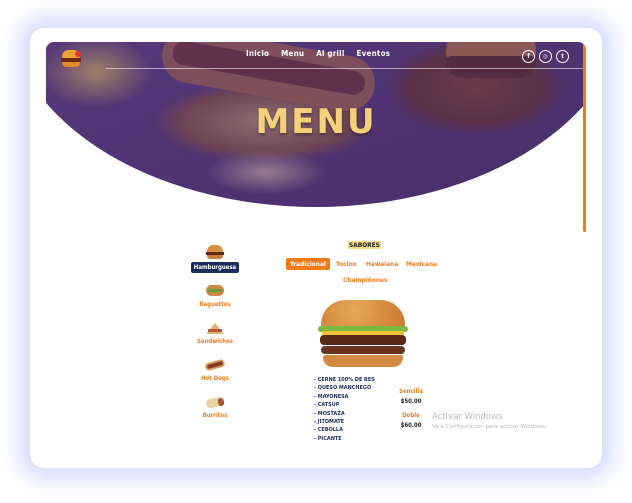 This screenshot has width=632, height=503. Describe the element at coordinates (528, 56) in the screenshot. I see `facebook-icon: f` at that location.